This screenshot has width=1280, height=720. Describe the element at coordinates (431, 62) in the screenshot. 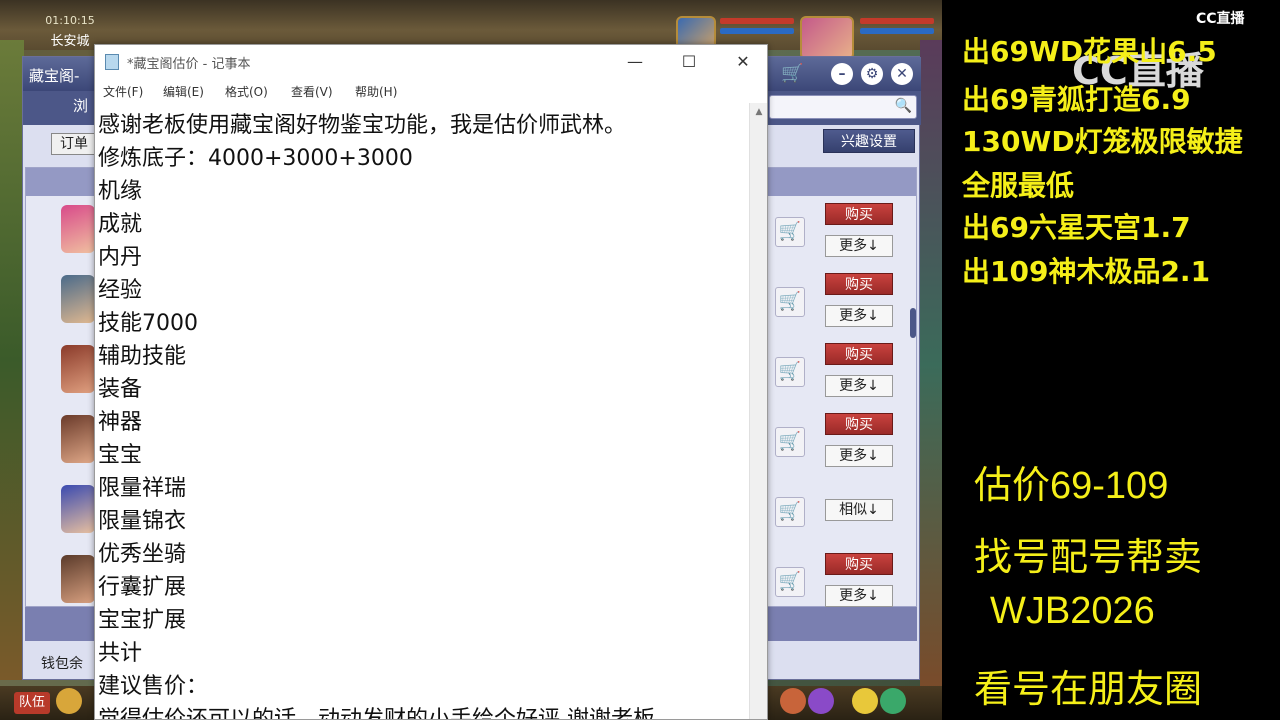

I see `notepad-title-bar: *藏宝阁估价 - 记事本 — ☐ ✕` at that location.